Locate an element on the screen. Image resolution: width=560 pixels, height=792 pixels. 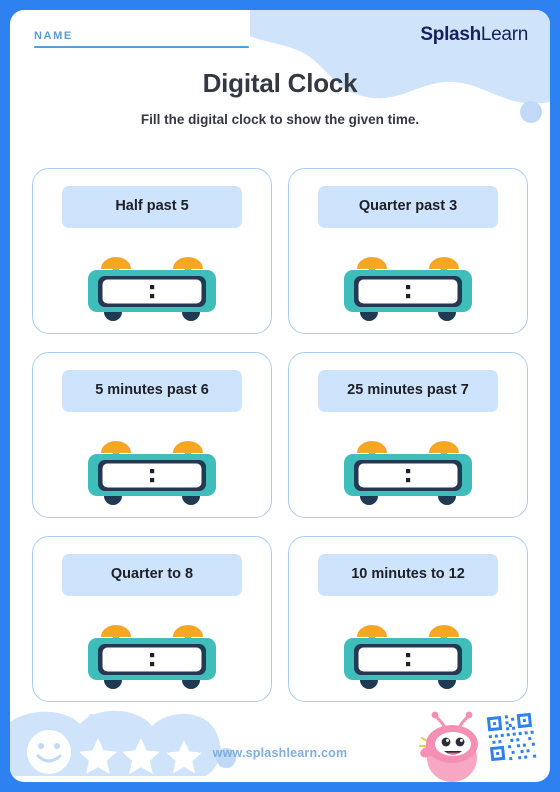
clock-card: Half past 5 is located at coordinates (152, 251).